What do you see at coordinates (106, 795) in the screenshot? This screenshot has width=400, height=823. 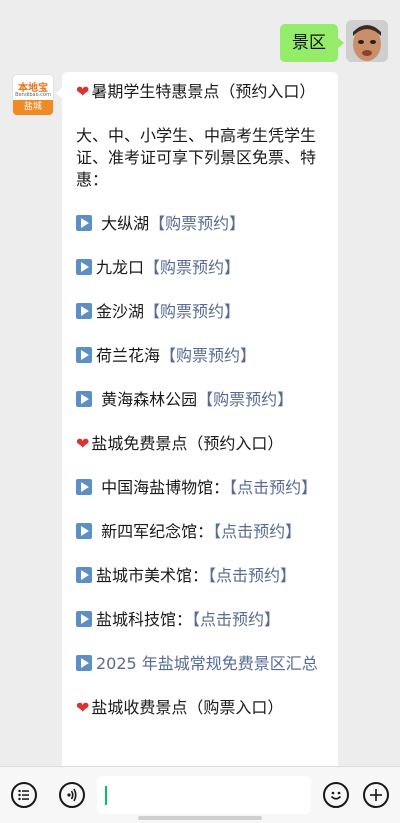 I see `text-caret` at bounding box center [106, 795].